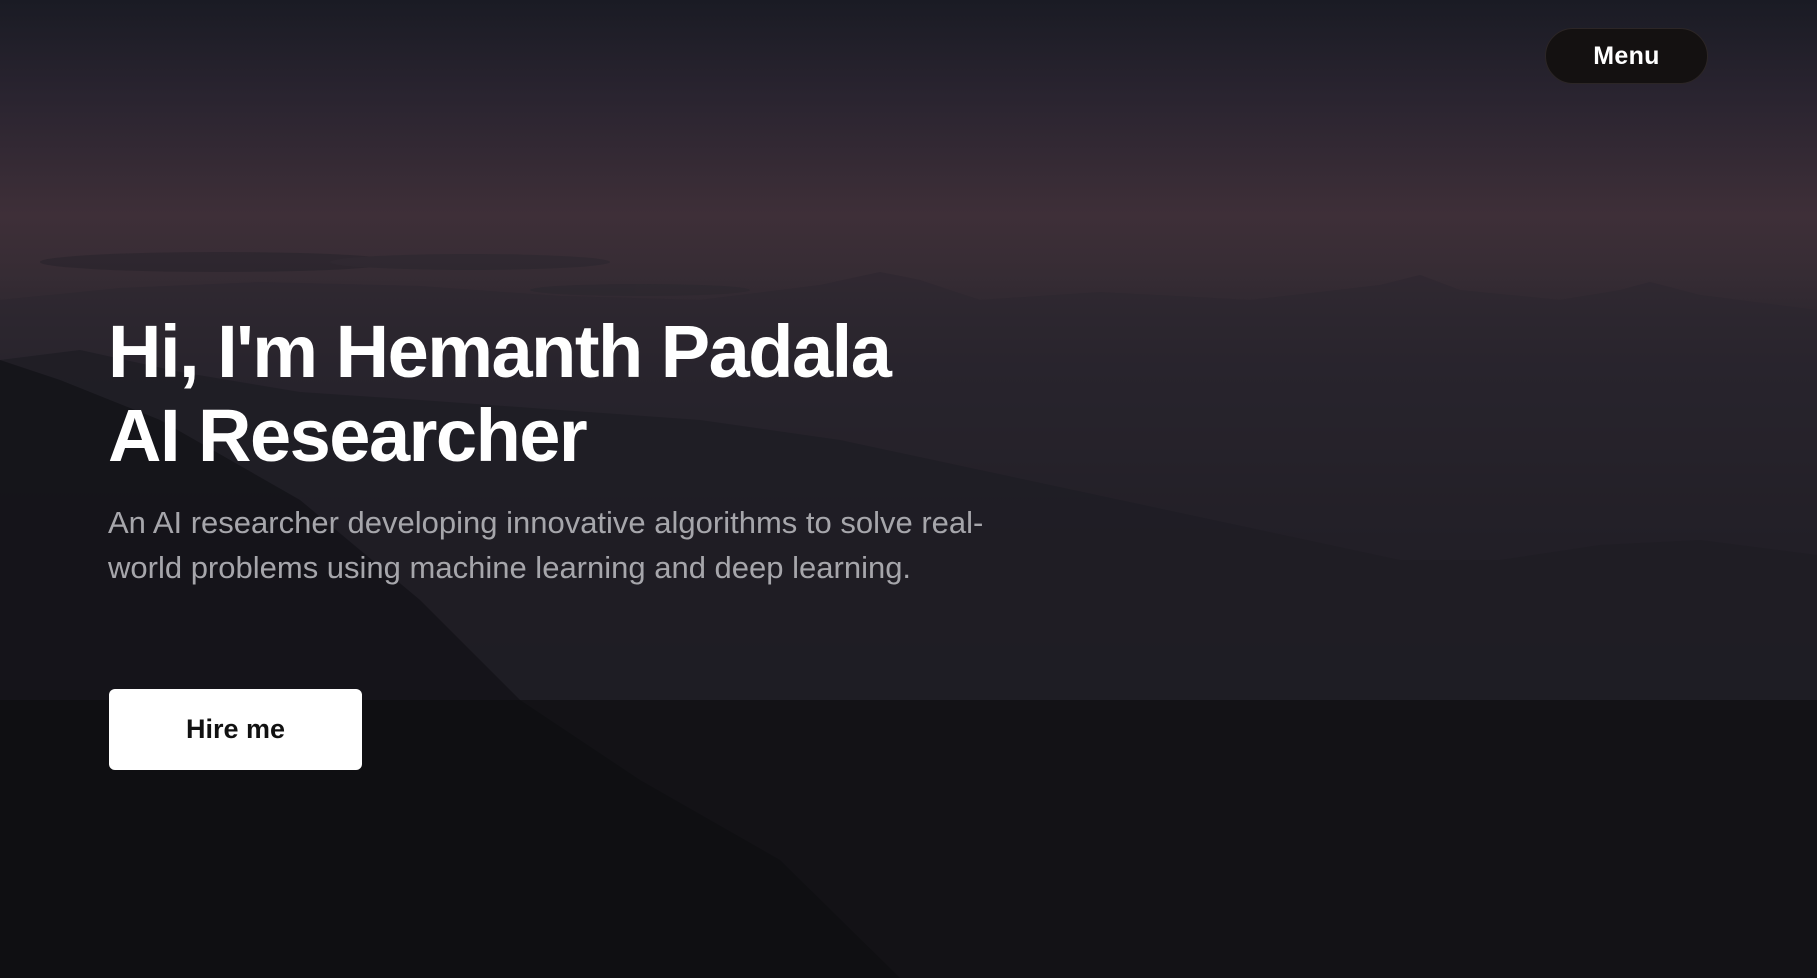 This screenshot has width=1817, height=978. What do you see at coordinates (500, 351) in the screenshot?
I see `headline-greeting: Hi, I'm Hemanth Padala` at bounding box center [500, 351].